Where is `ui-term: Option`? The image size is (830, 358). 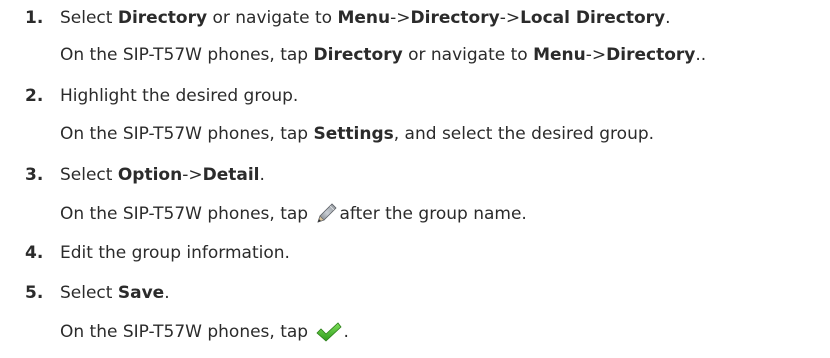 ui-term: Option is located at coordinates (150, 175).